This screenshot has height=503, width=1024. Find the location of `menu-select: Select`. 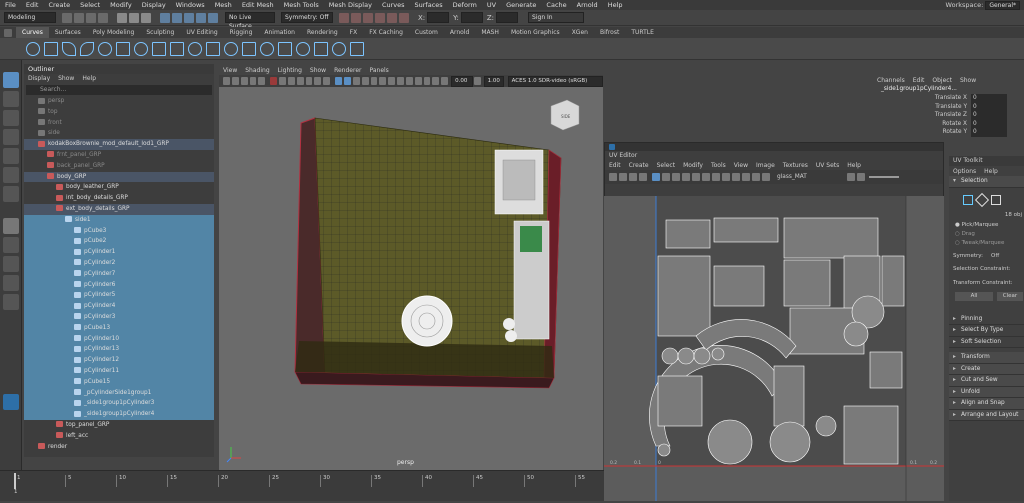

menu-select: Select is located at coordinates (90, 5).